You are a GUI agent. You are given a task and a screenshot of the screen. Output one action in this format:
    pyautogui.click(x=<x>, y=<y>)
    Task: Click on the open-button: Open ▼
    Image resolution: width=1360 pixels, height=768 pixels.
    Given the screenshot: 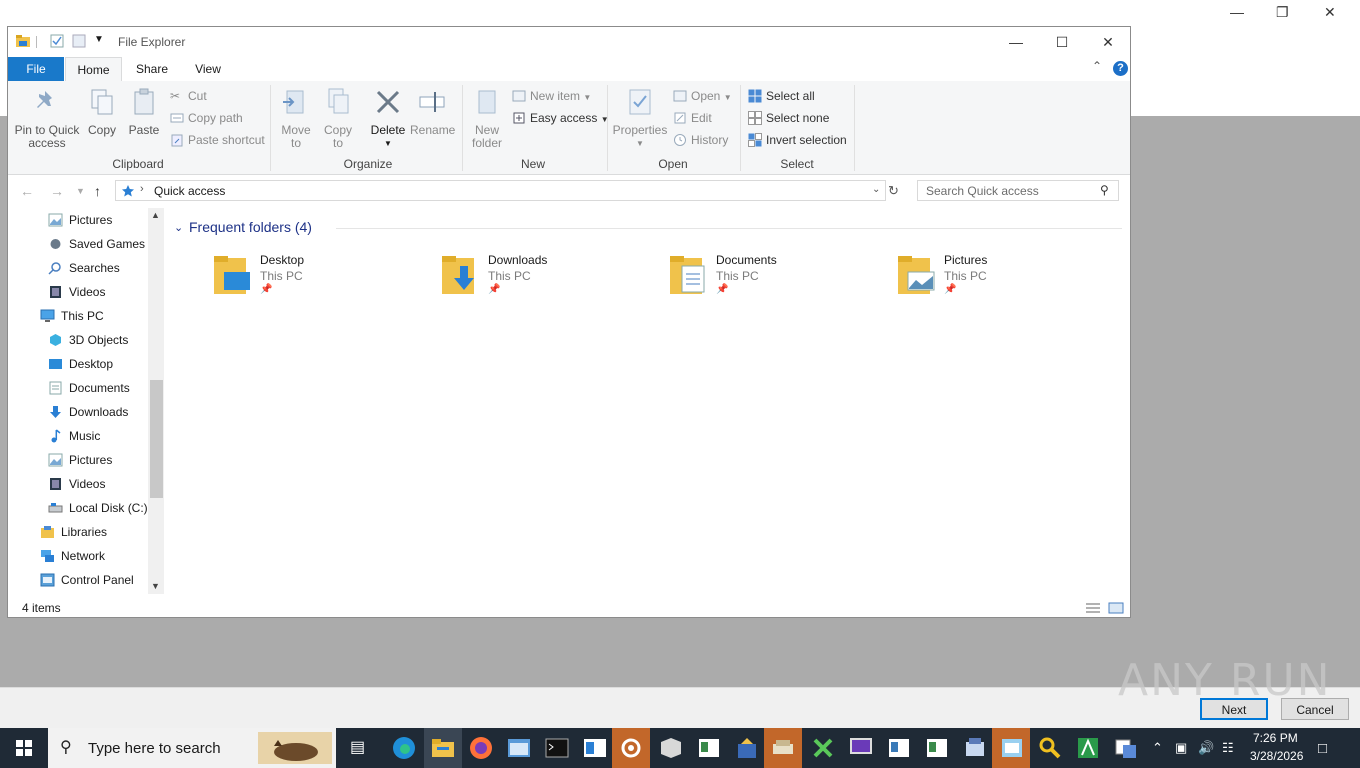 What is the action you would take?
    pyautogui.click(x=702, y=96)
    